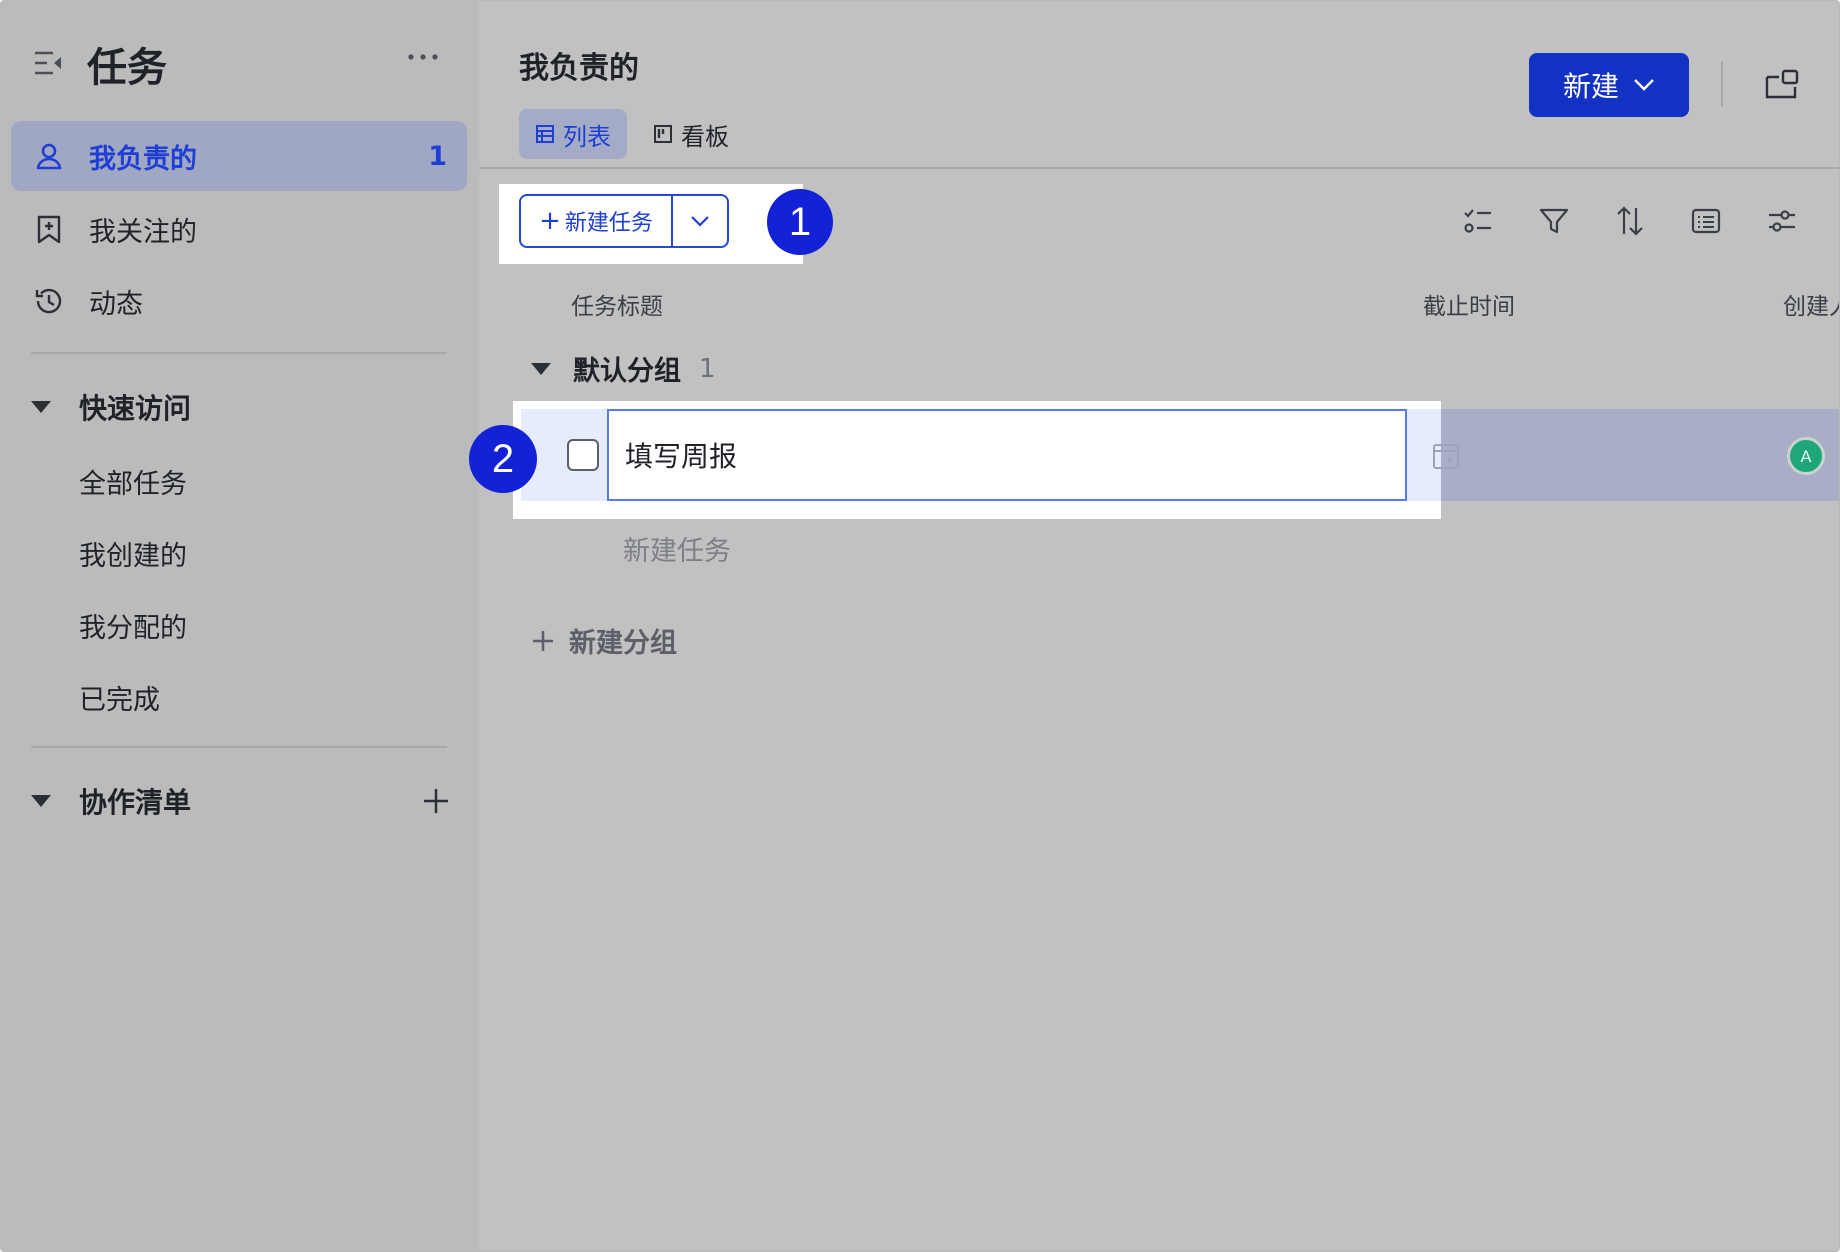 The width and height of the screenshot is (1840, 1252). I want to click on sidebar-item-assigned: 我分配的, so click(133, 625).